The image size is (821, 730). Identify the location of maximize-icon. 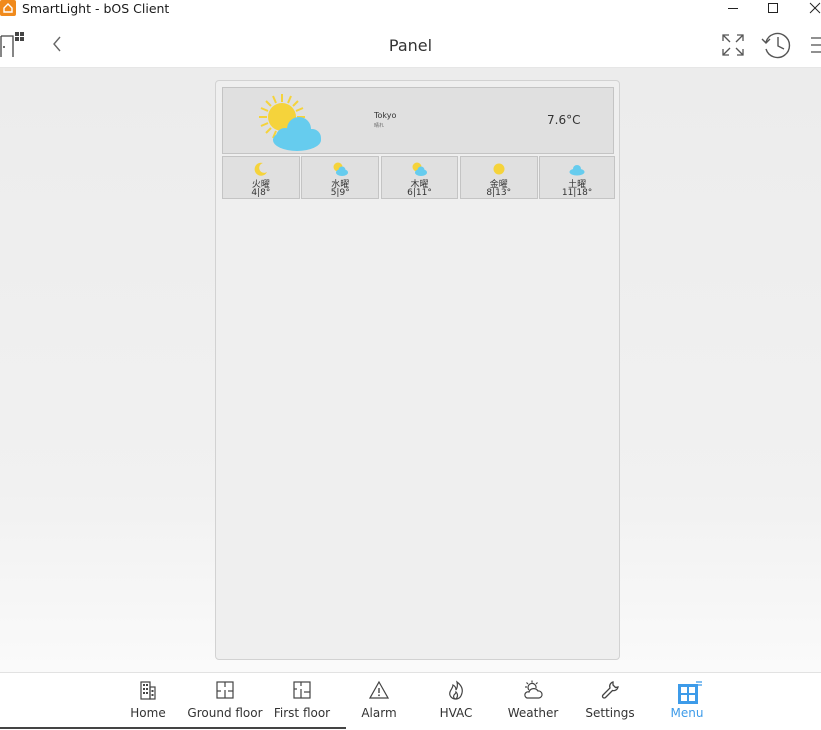
(773, 8).